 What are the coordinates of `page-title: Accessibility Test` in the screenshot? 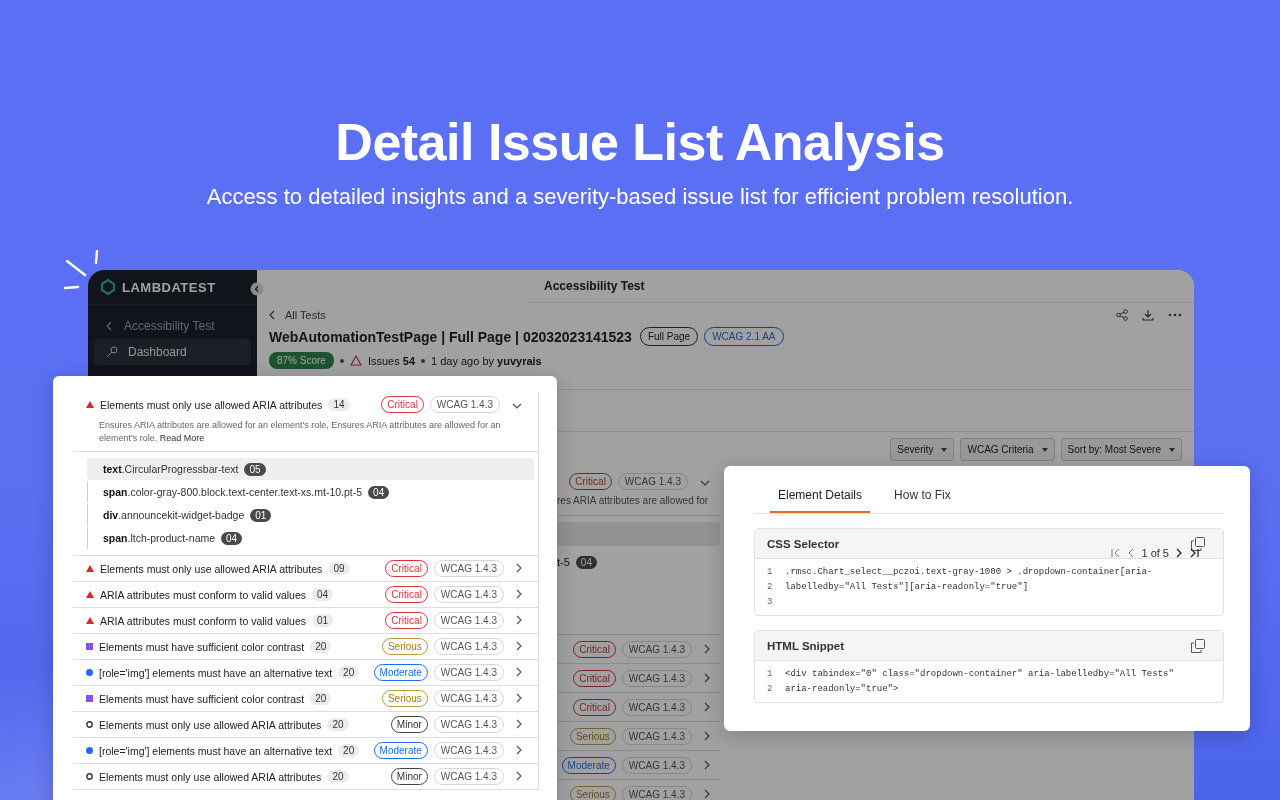 It's located at (594, 286).